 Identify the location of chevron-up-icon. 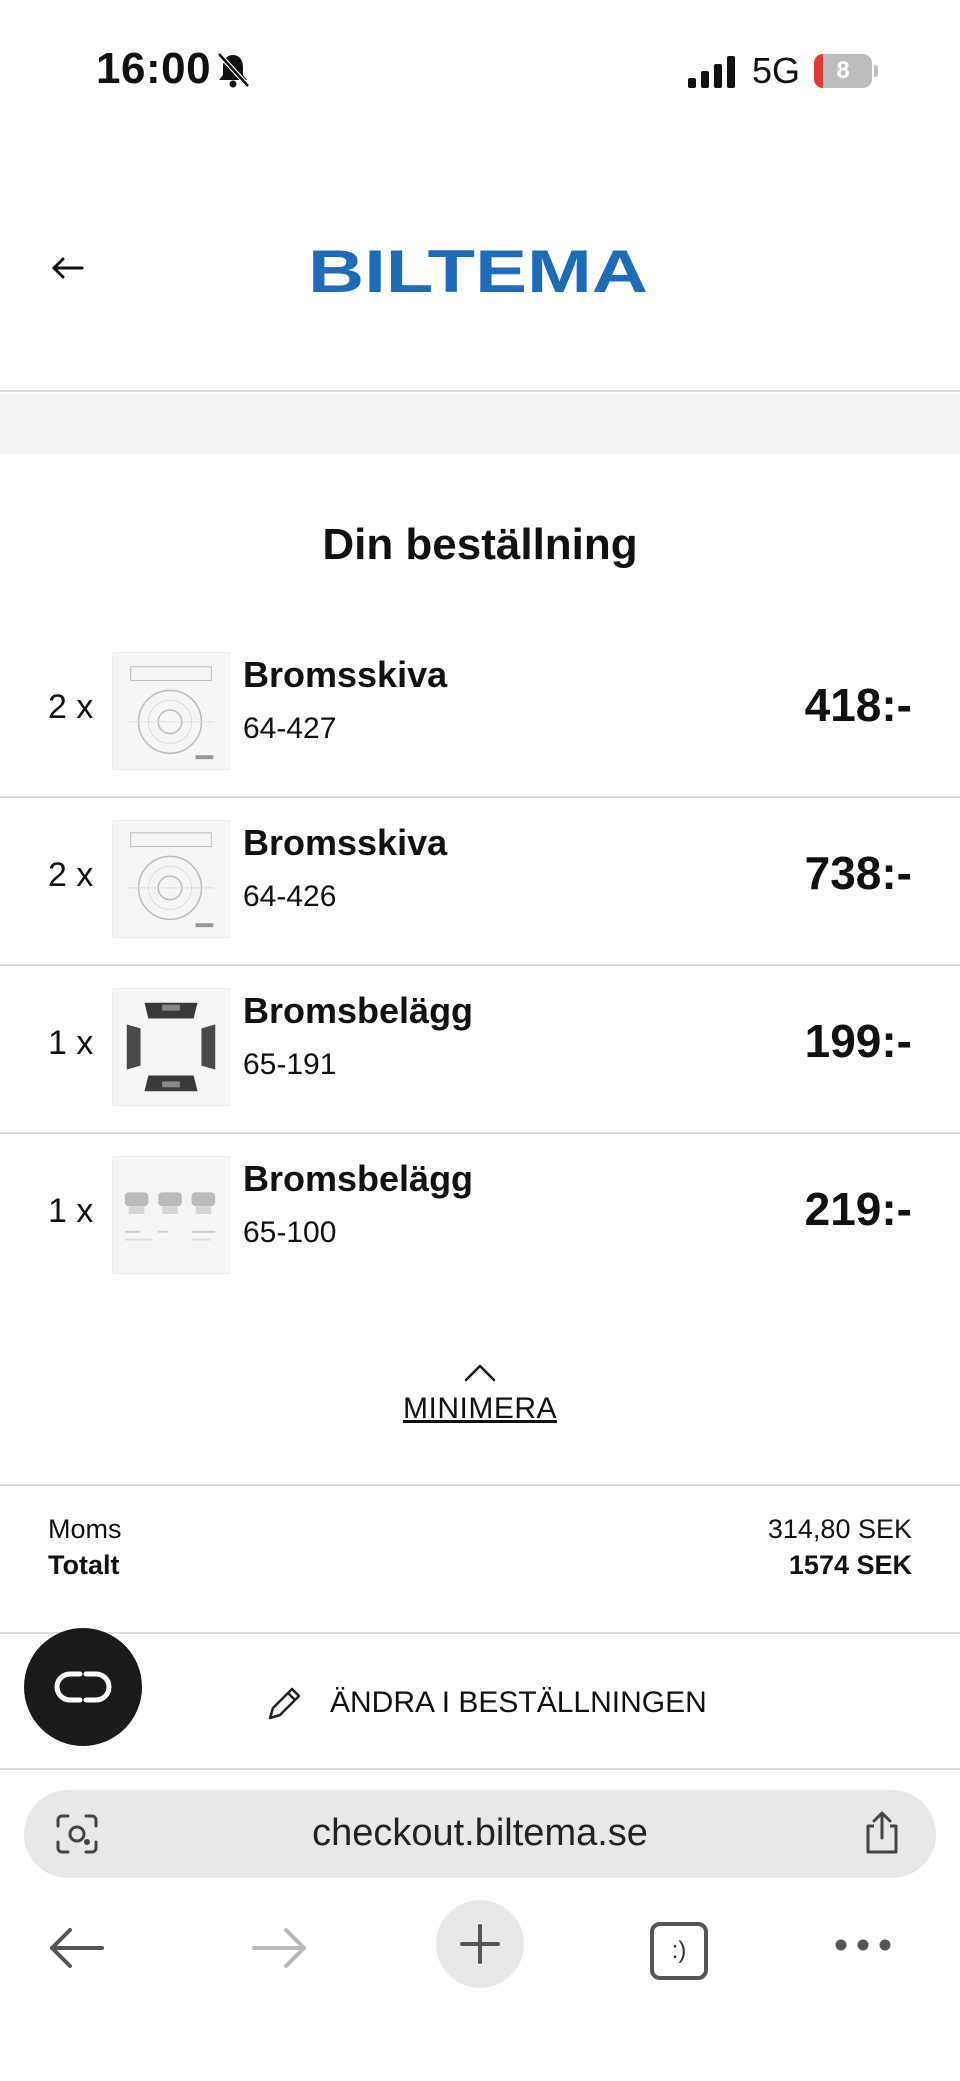
(480, 1373).